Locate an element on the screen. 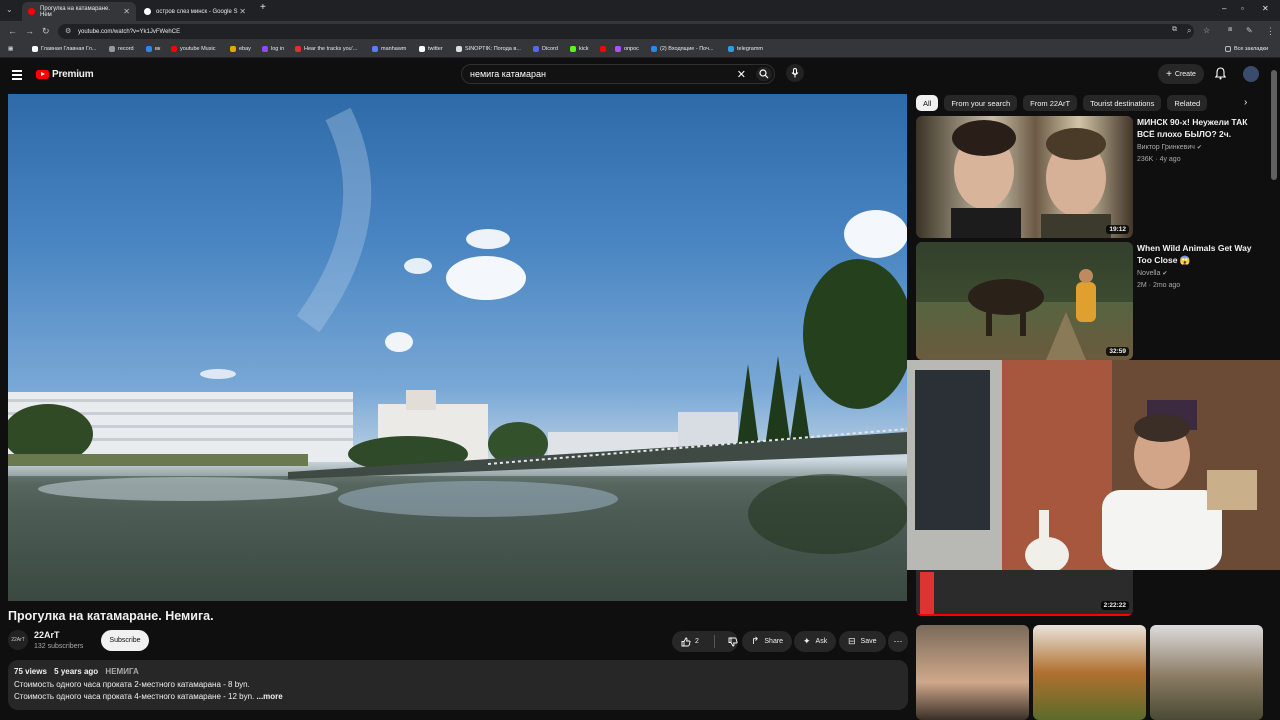 The width and height of the screenshot is (1280, 720). recommendation-channel: Виктор Гринкевич ✔ is located at coordinates (1169, 147).